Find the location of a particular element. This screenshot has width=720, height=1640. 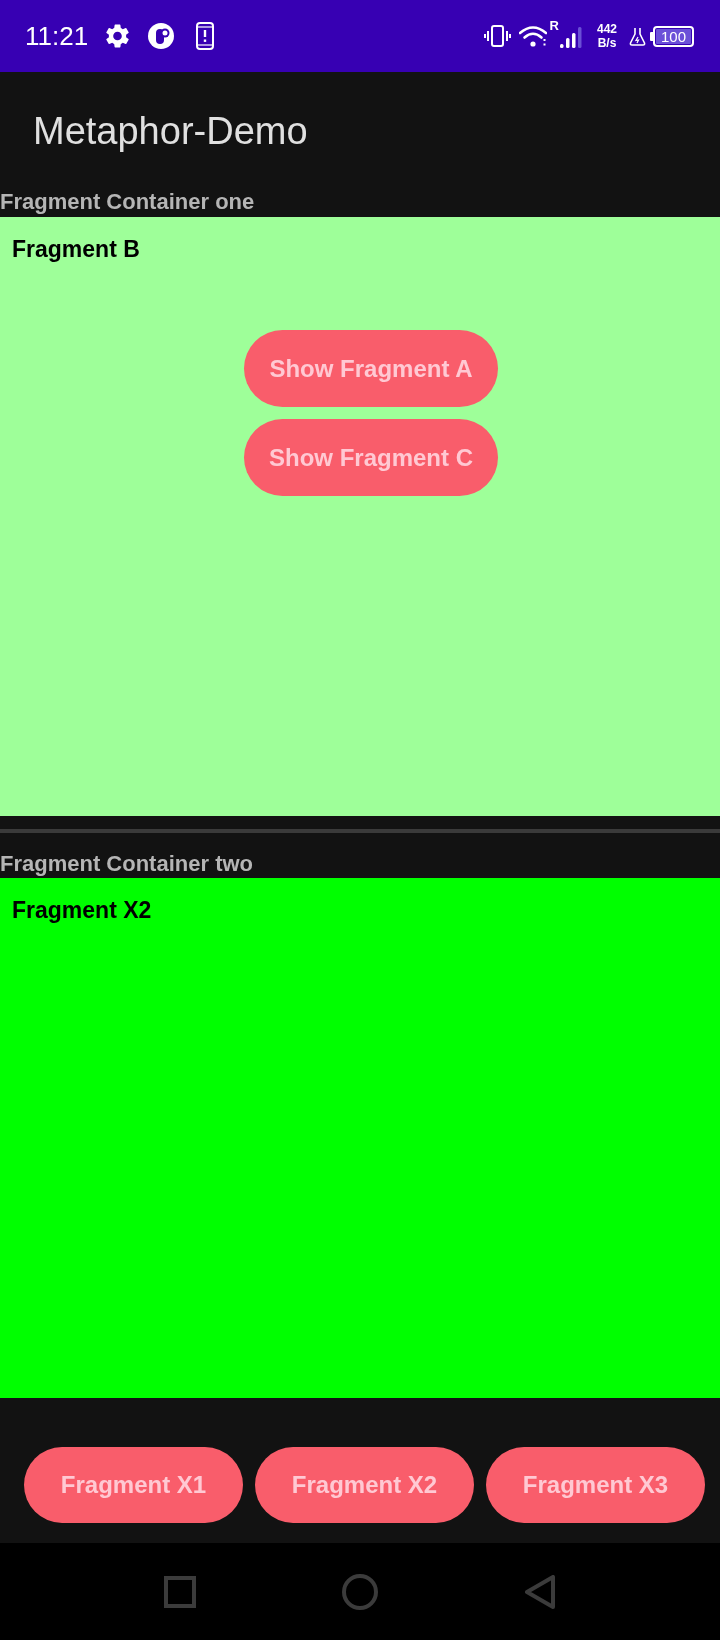

fragment-button: Fragment X1 is located at coordinates (133, 1485).